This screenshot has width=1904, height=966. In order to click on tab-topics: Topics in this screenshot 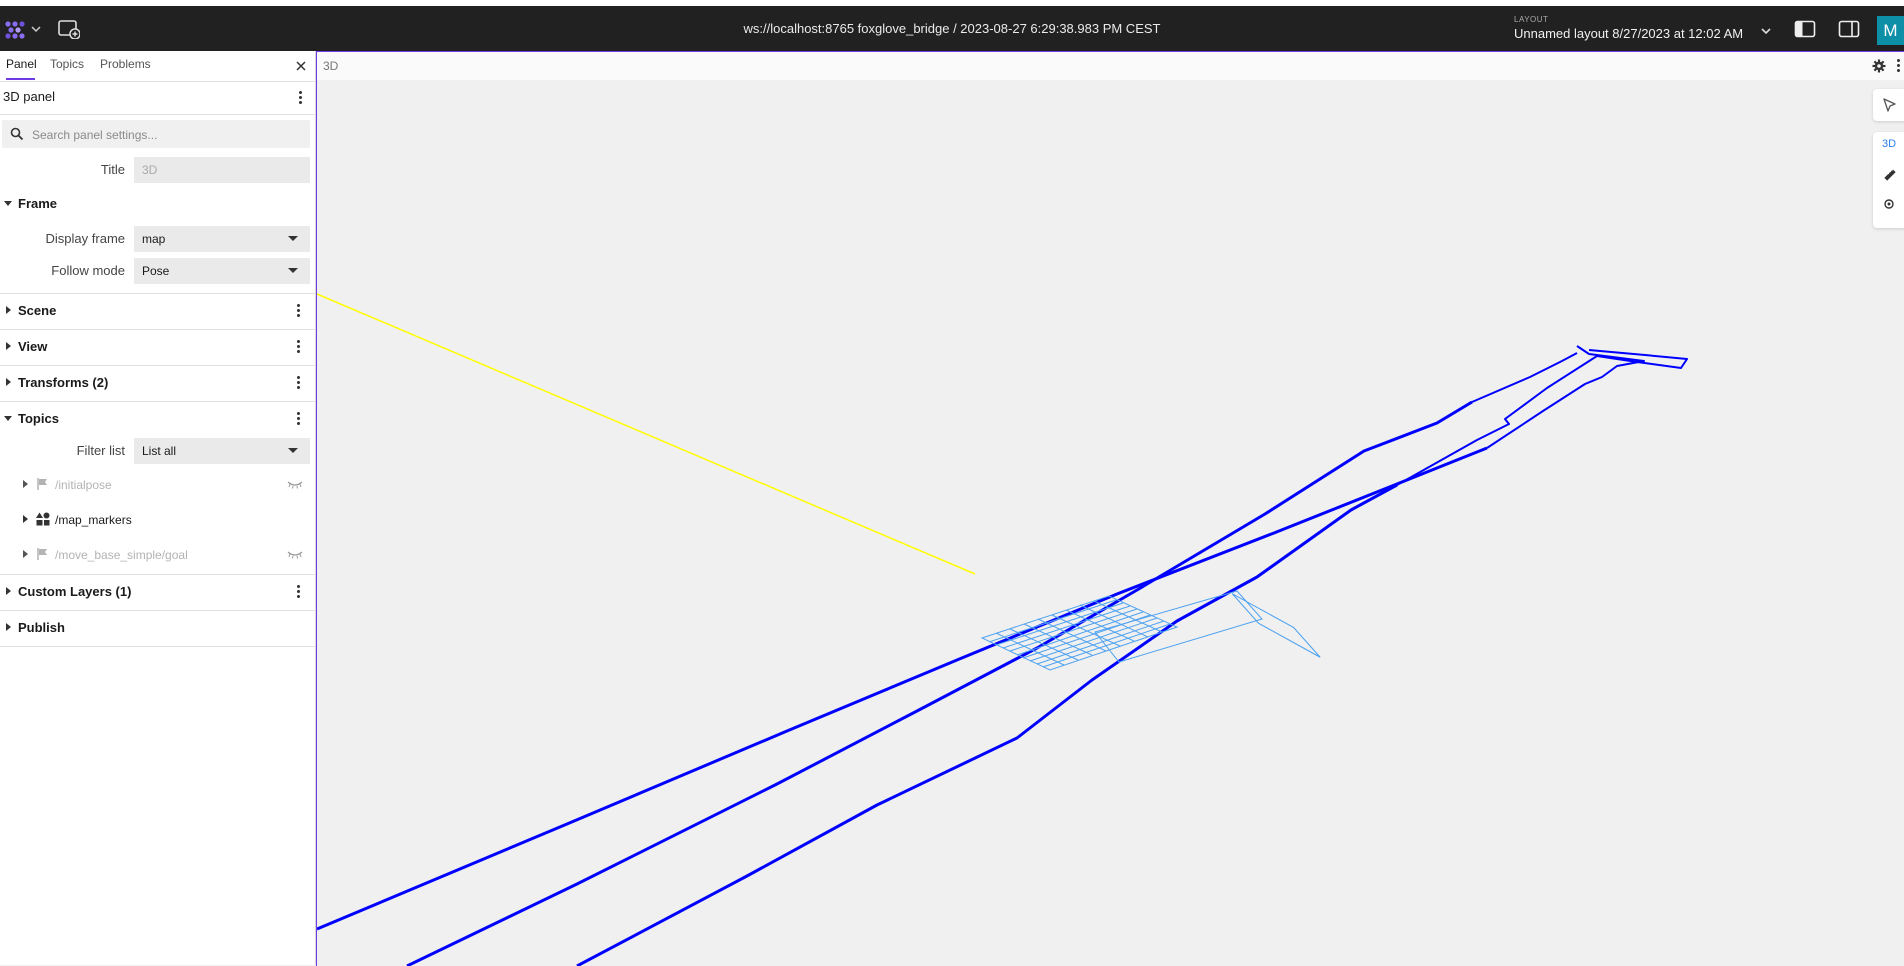, I will do `click(67, 64)`.